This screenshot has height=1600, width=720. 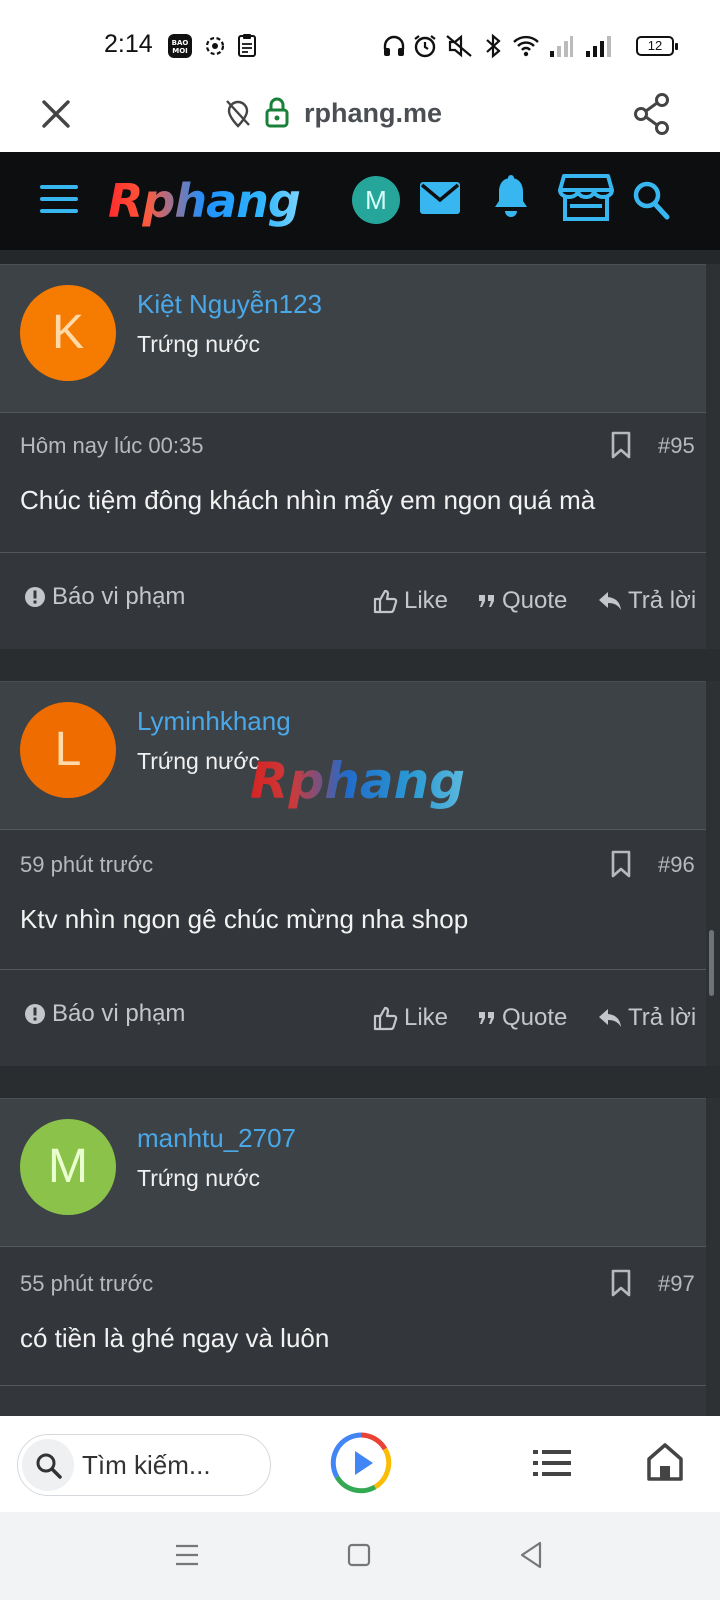 I want to click on tracking-off-icon, so click(x=238, y=114).